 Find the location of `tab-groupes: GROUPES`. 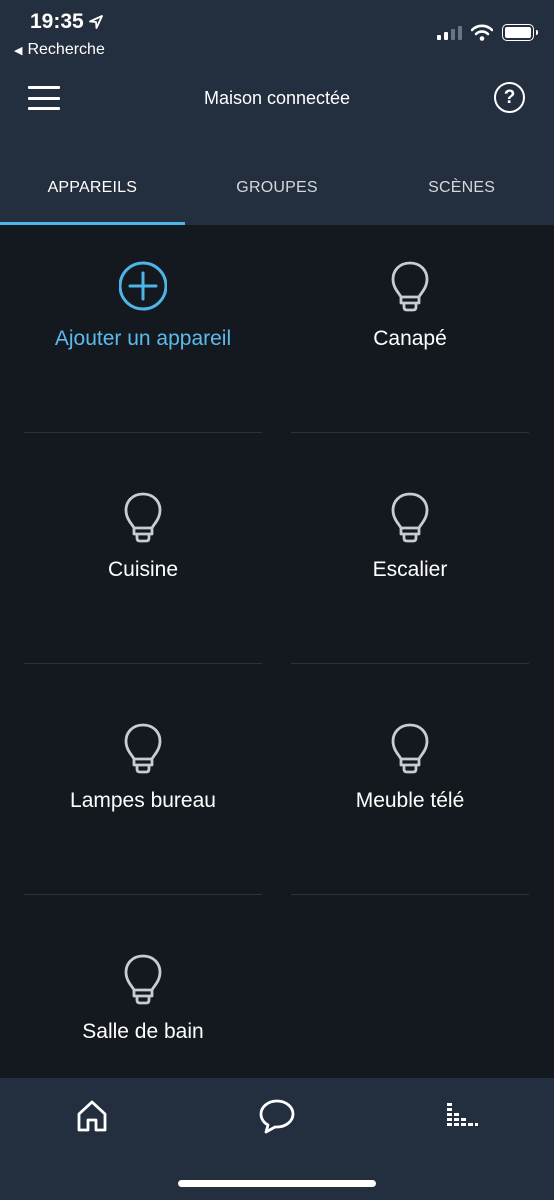

tab-groupes: GROUPES is located at coordinates (277, 192).